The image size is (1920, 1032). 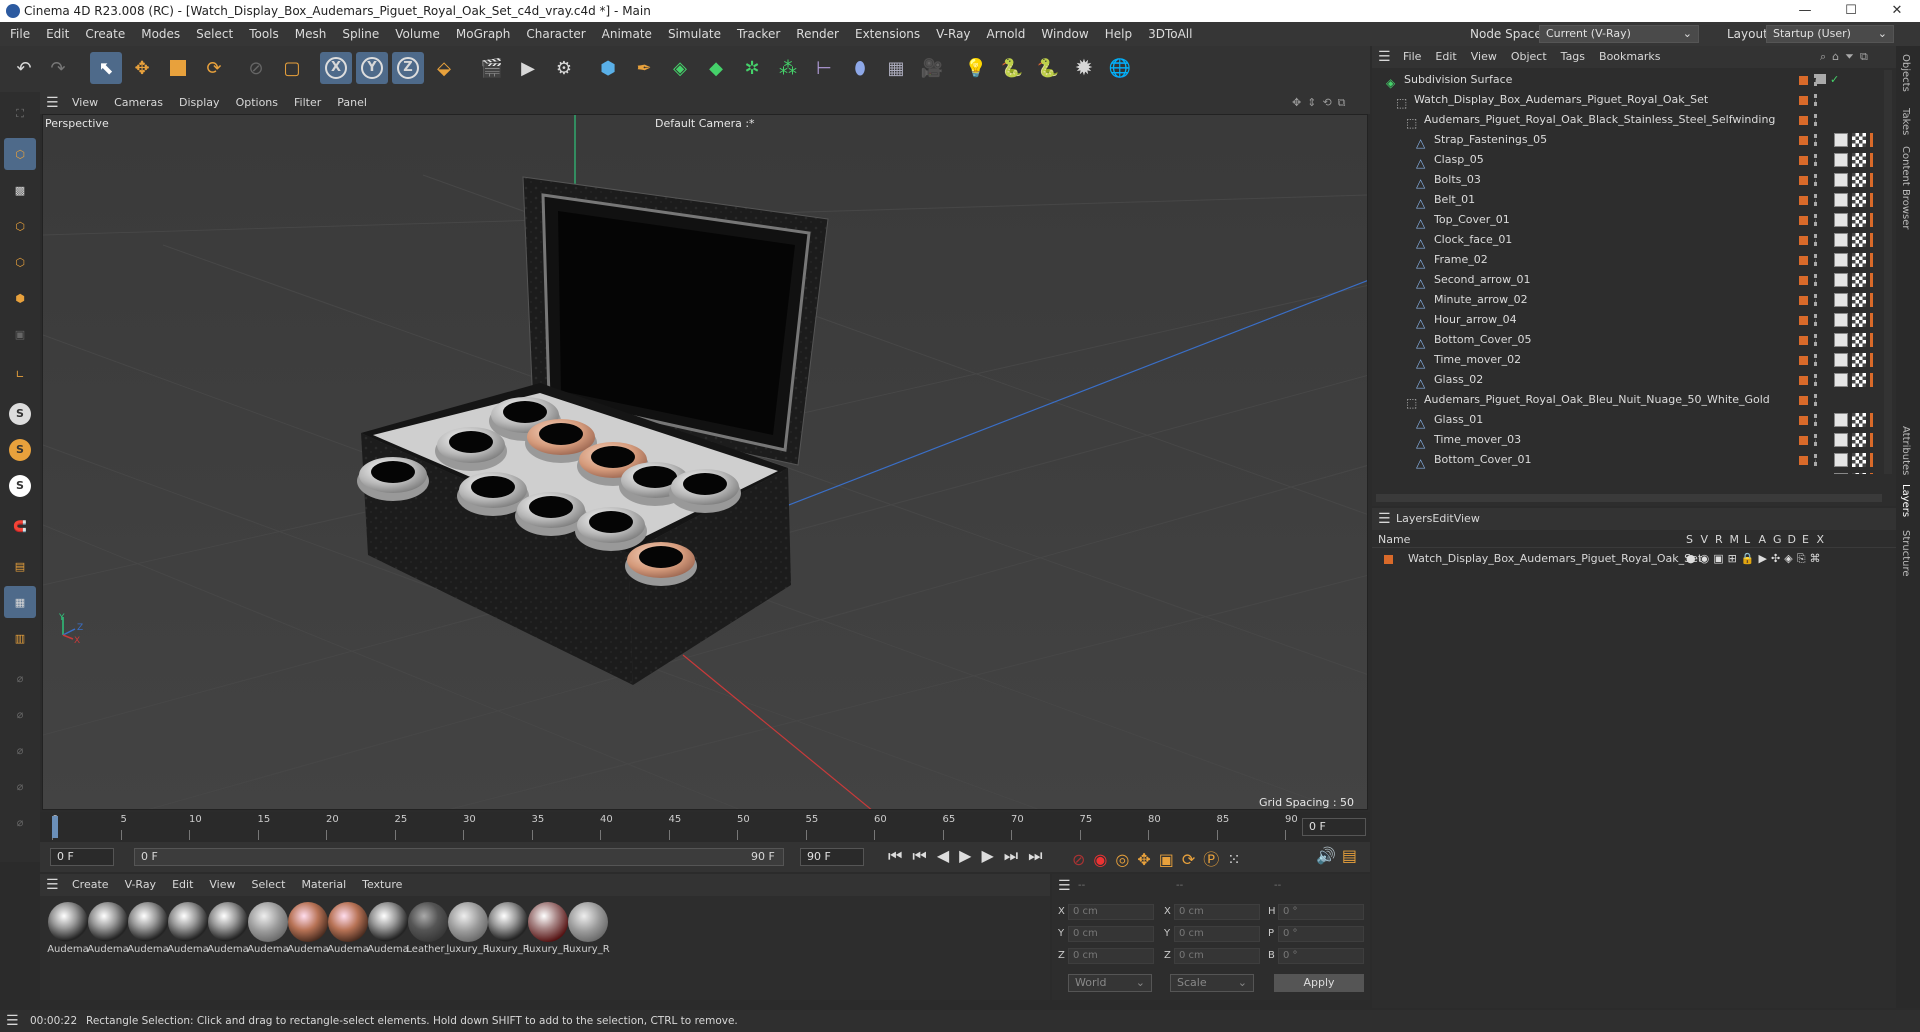 What do you see at coordinates (12, 1021) in the screenshot?
I see `hamburger-icon: ☰` at bounding box center [12, 1021].